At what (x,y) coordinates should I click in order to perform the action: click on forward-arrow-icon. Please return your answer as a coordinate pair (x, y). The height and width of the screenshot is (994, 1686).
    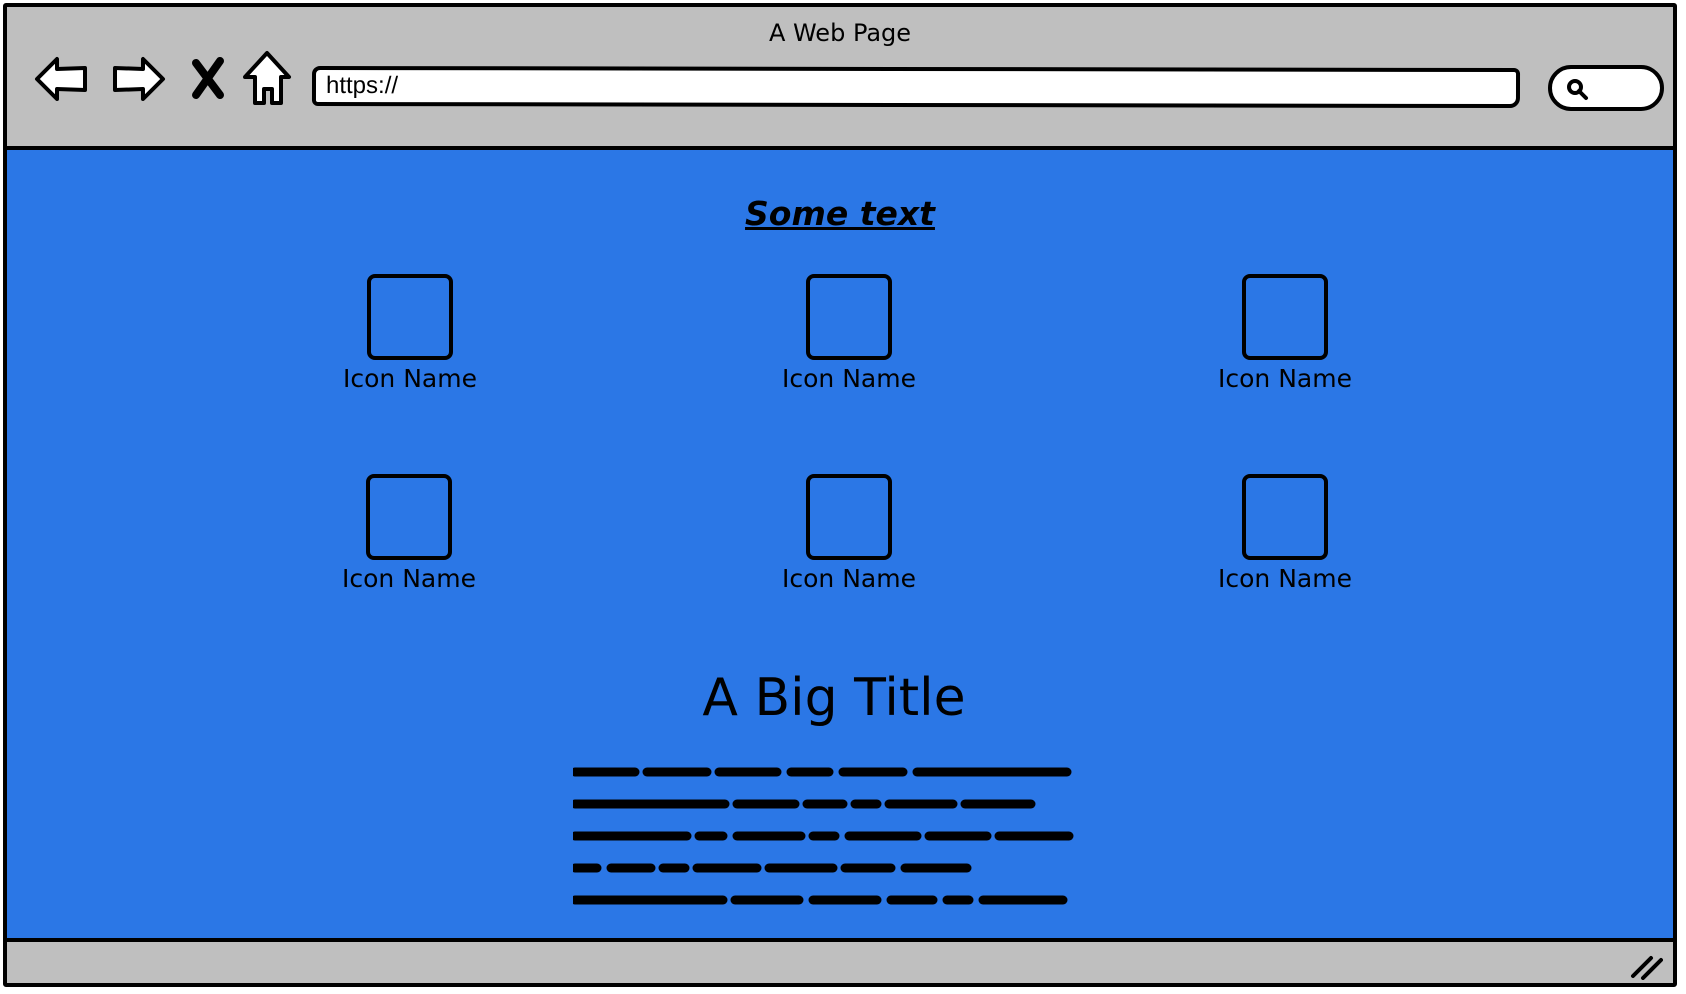
    Looking at the image, I should click on (139, 79).